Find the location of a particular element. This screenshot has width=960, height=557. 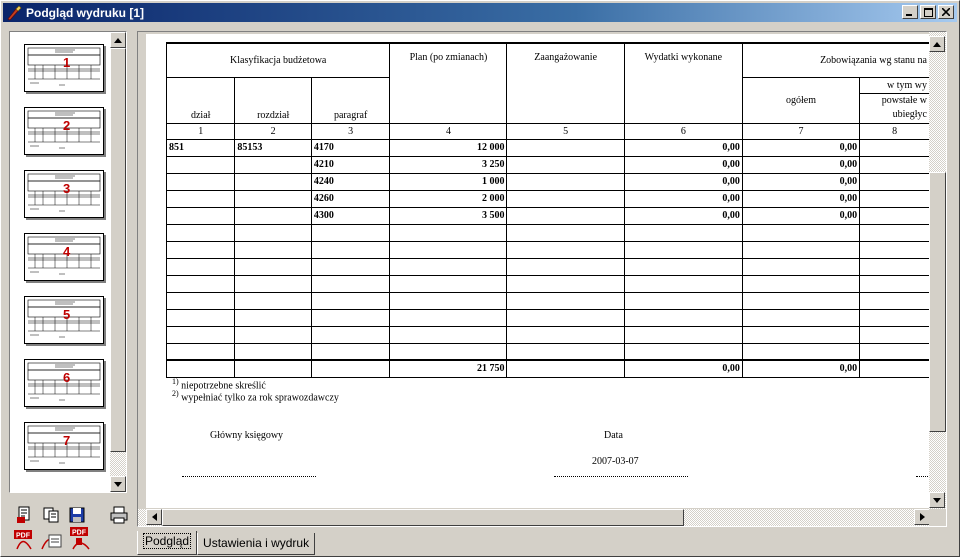

arrow-up-icon is located at coordinates (118, 40).